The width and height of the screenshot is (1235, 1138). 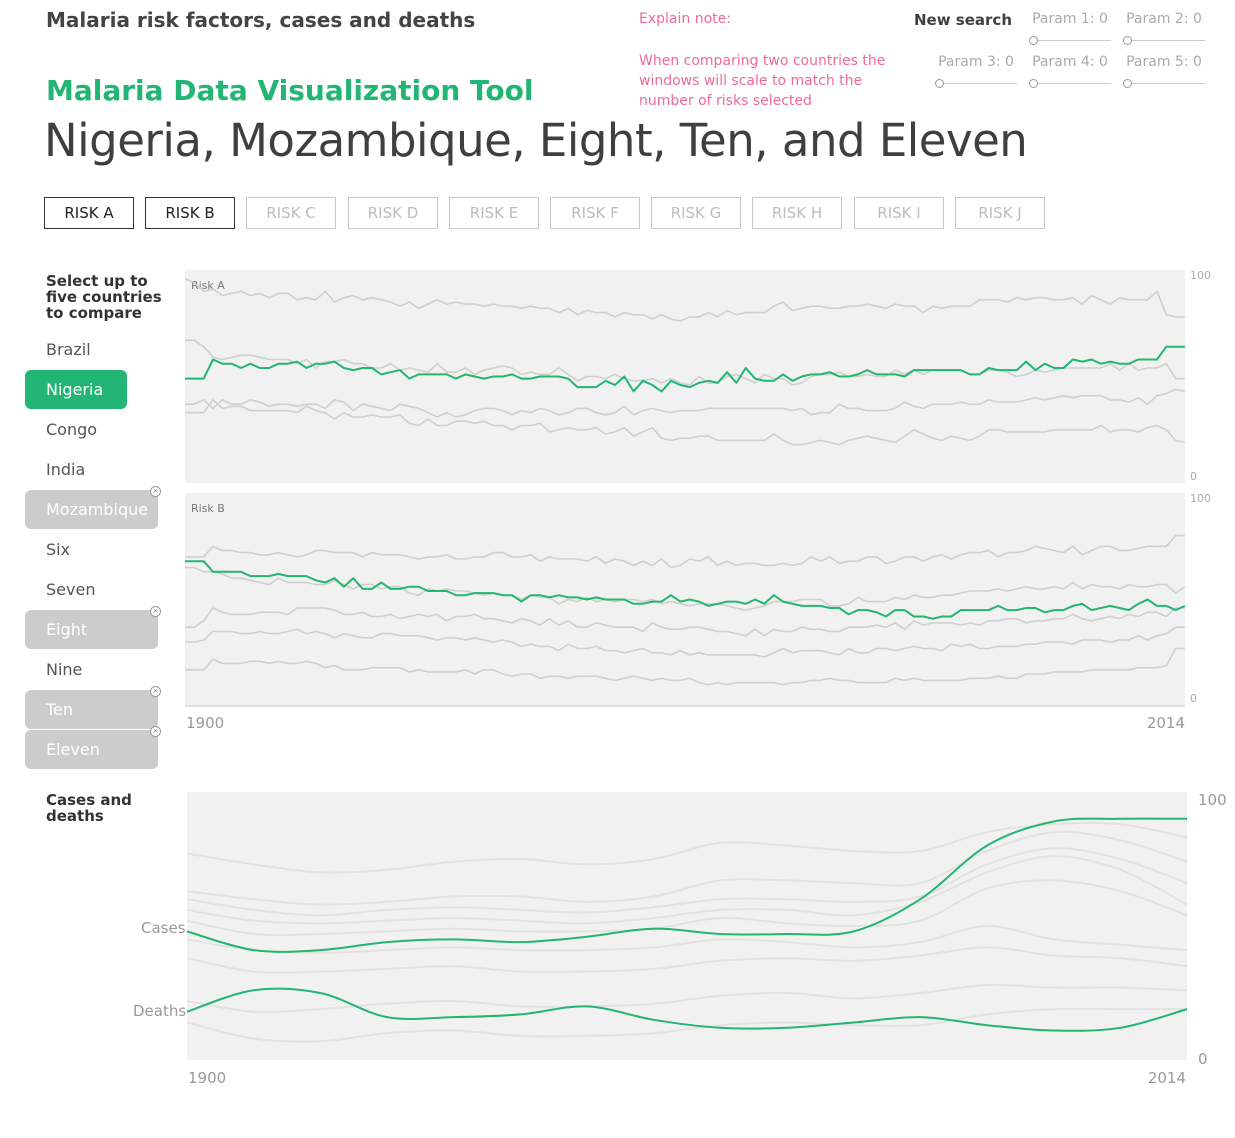 What do you see at coordinates (205, 723) in the screenshot?
I see `risk-x-start-label: 1900` at bounding box center [205, 723].